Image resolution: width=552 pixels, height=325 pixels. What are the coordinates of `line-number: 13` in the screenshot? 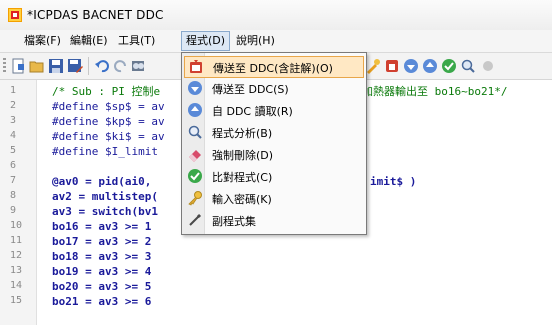 It's located at (16, 270).